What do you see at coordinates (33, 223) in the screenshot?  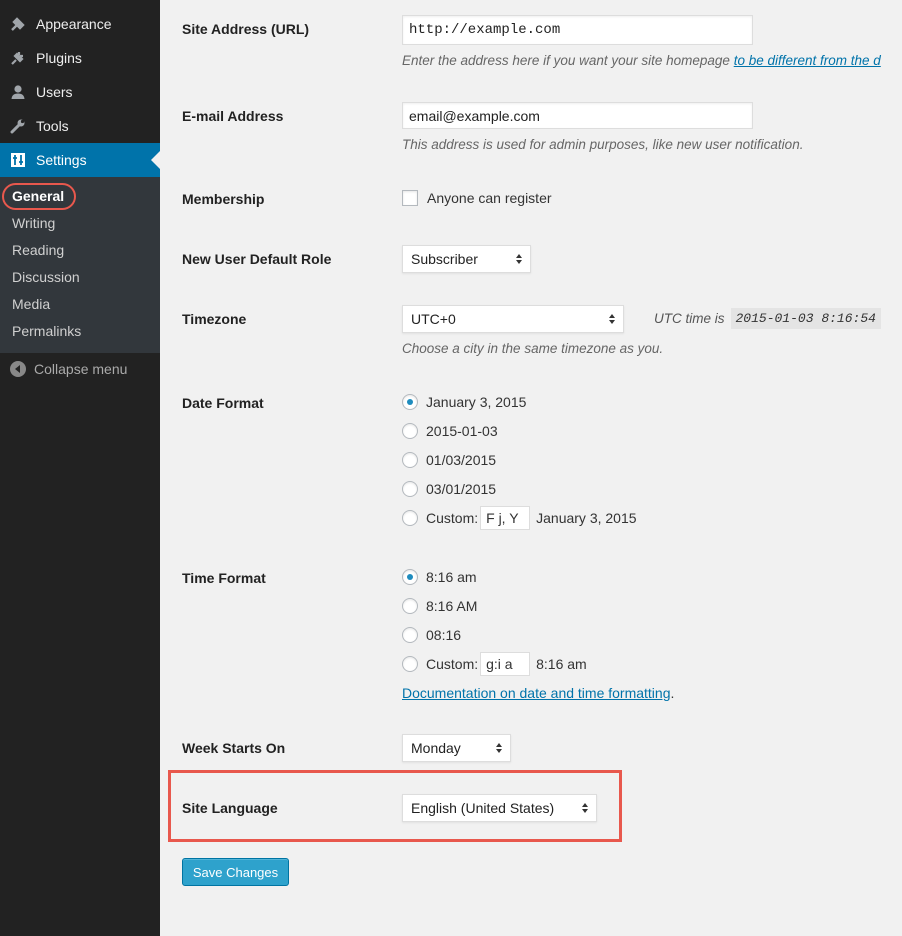 I see `submenu-item-writing: Writing` at bounding box center [33, 223].